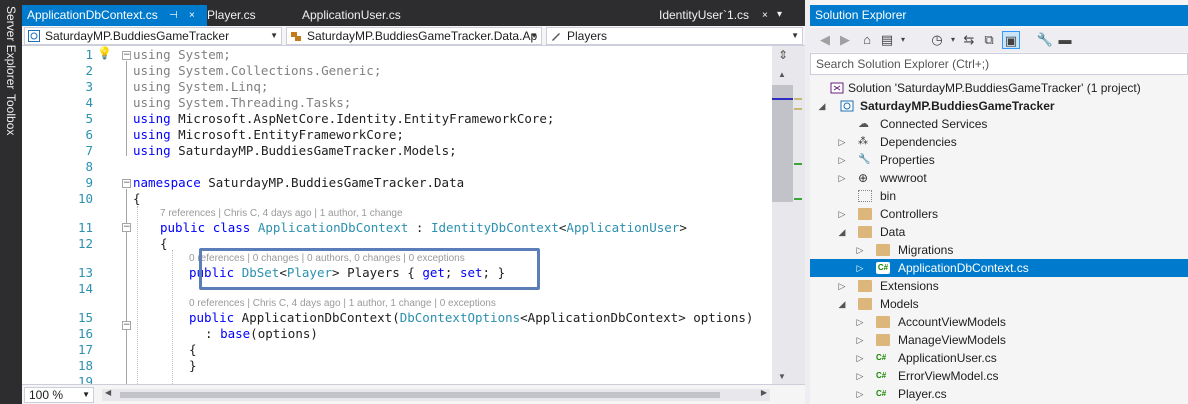 This screenshot has width=1188, height=404. Describe the element at coordinates (999, 340) in the screenshot. I see `tree-item-manageviewmodels: ▷ ManageViewModels` at that location.